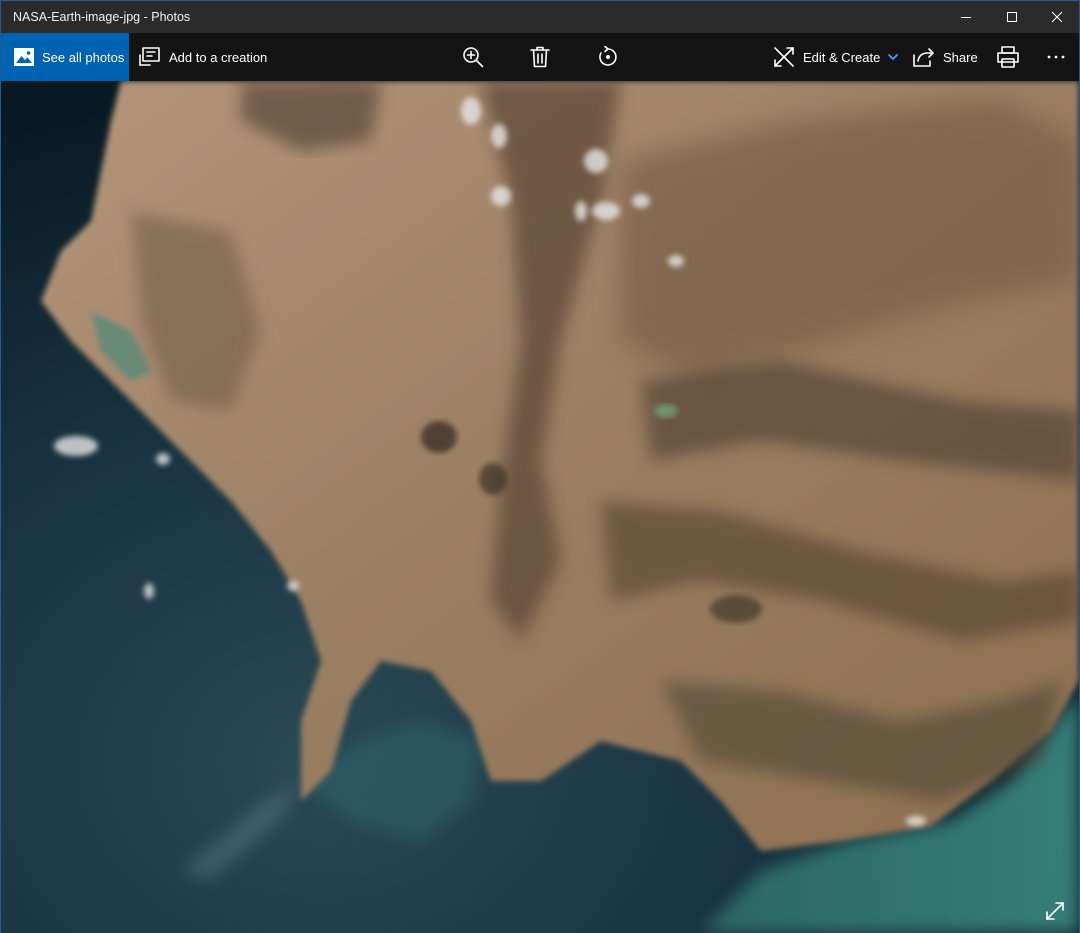  I want to click on more-button, so click(1056, 57).